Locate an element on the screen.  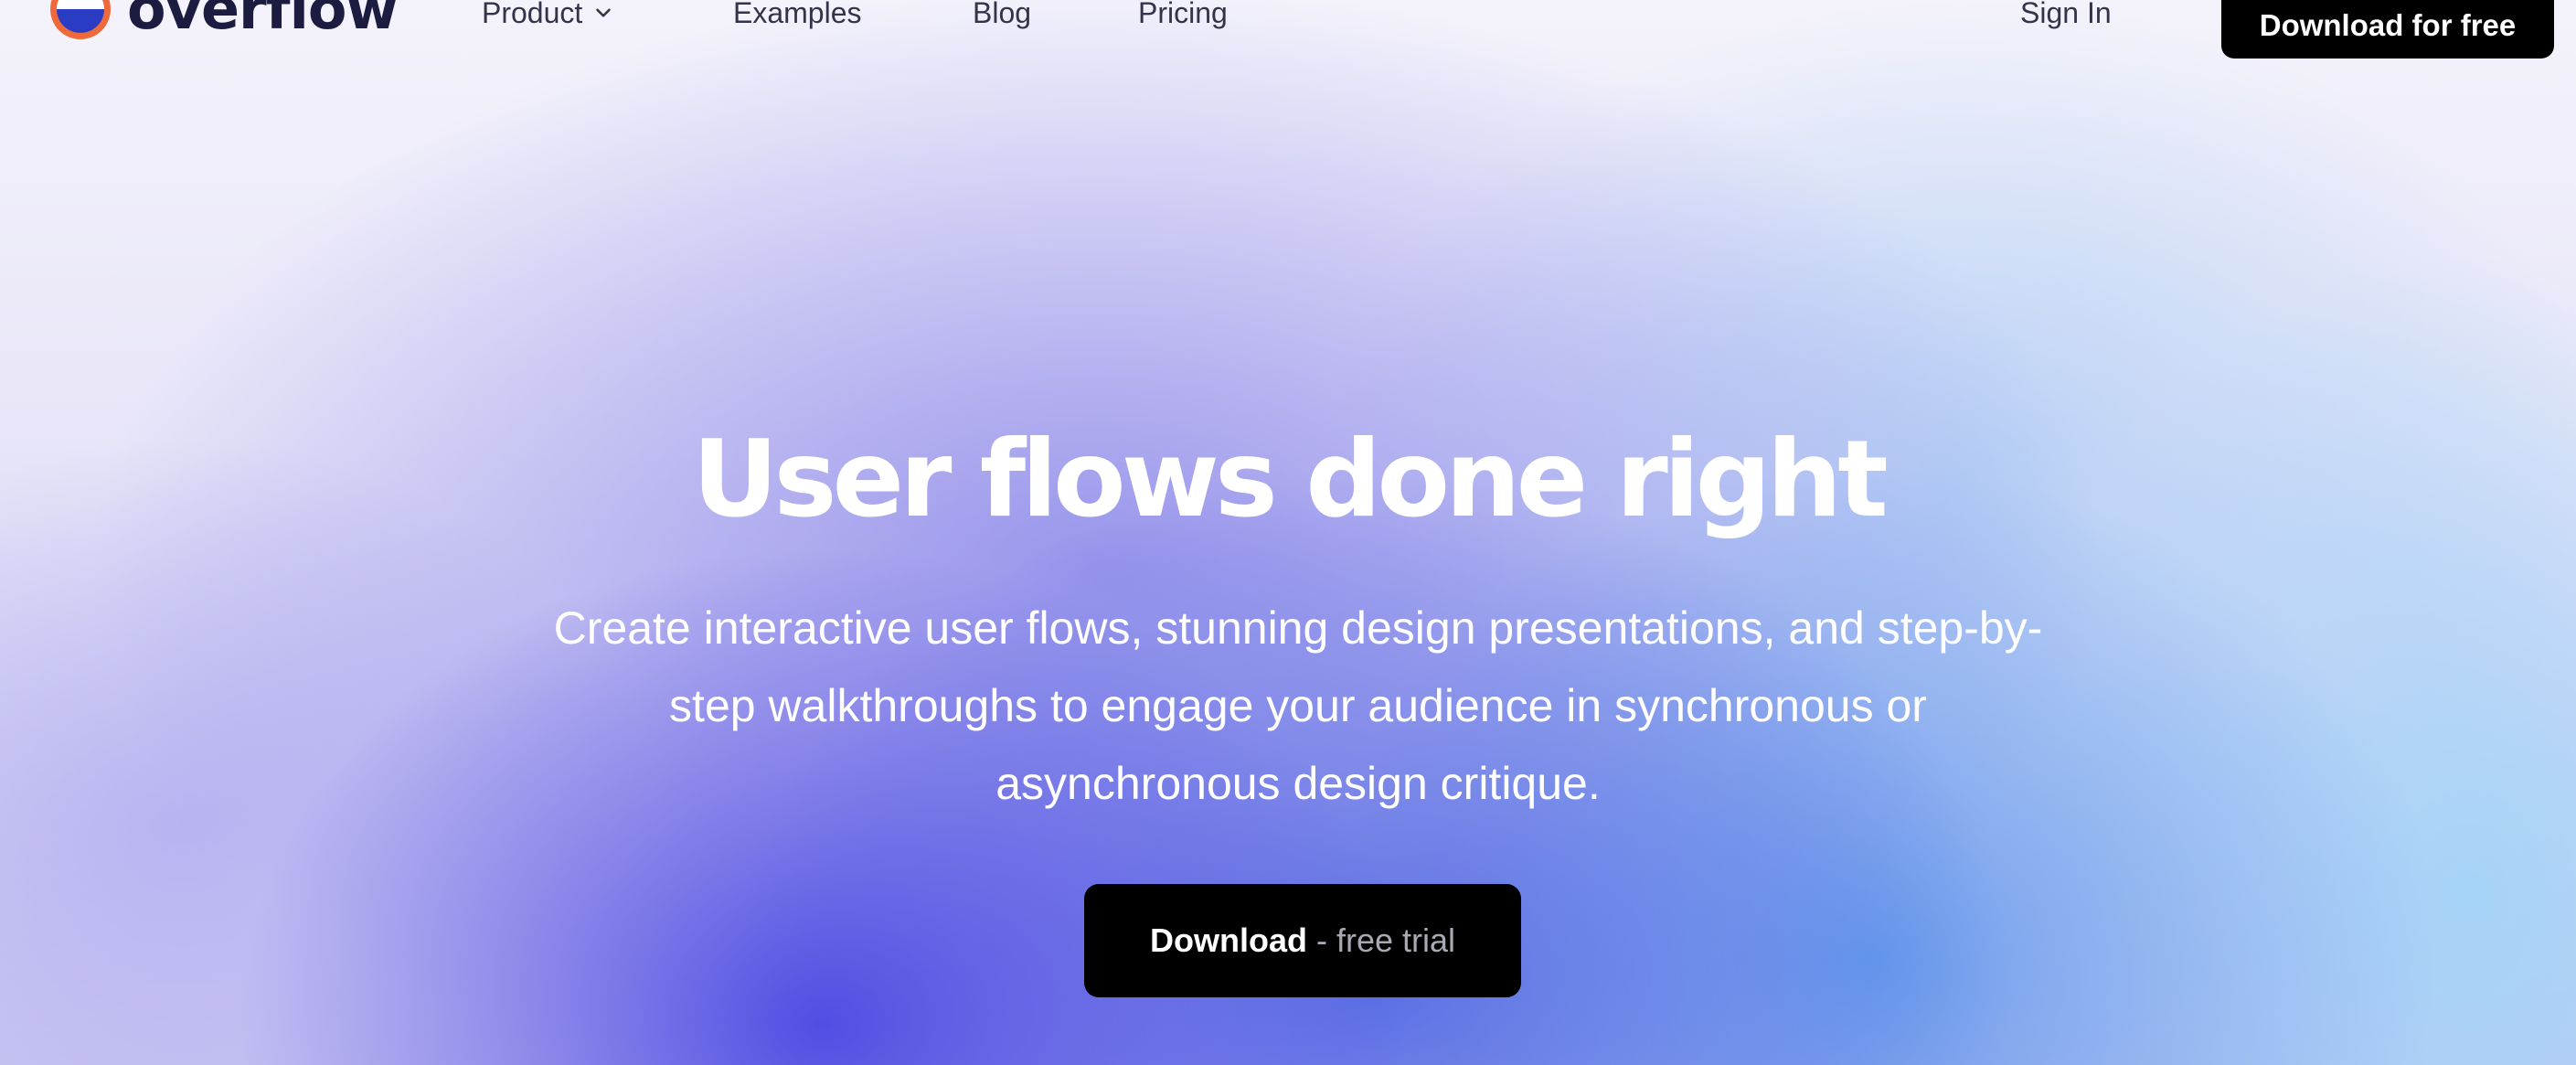
nav-examples: Examples is located at coordinates (797, 15).